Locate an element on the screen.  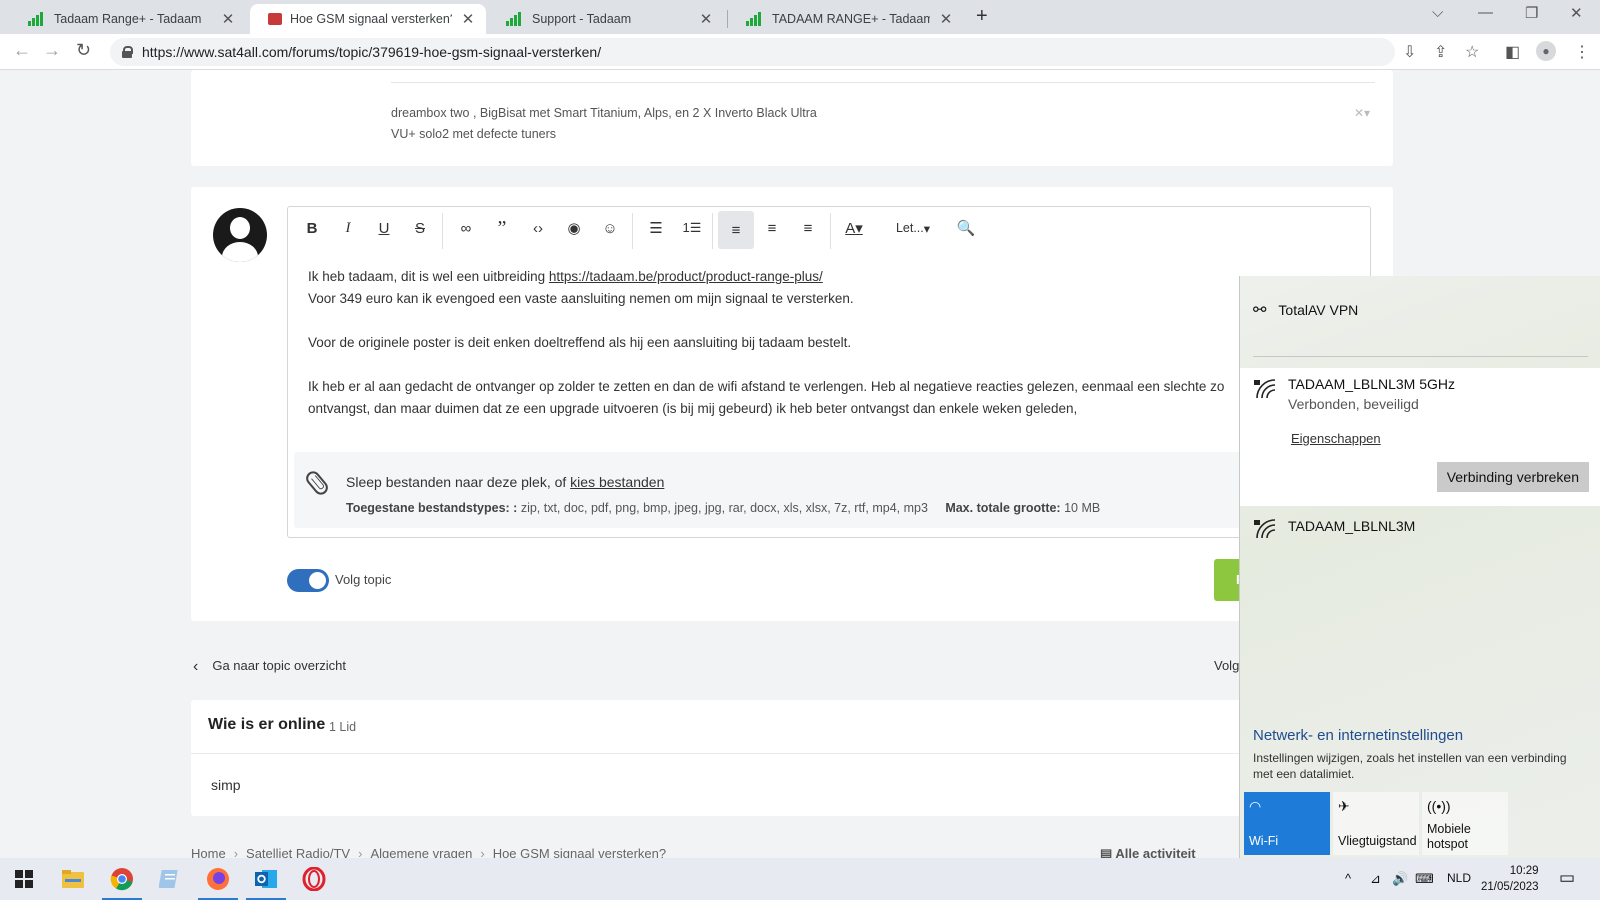
online-count: 1 Lid is located at coordinates (343, 727).